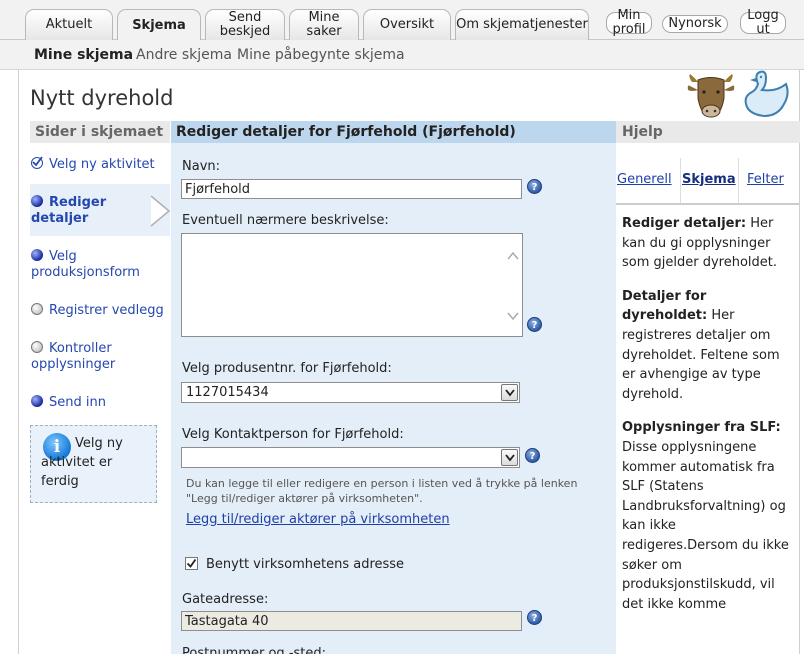  I want to click on logg-ut-button: Logg ut, so click(763, 23).